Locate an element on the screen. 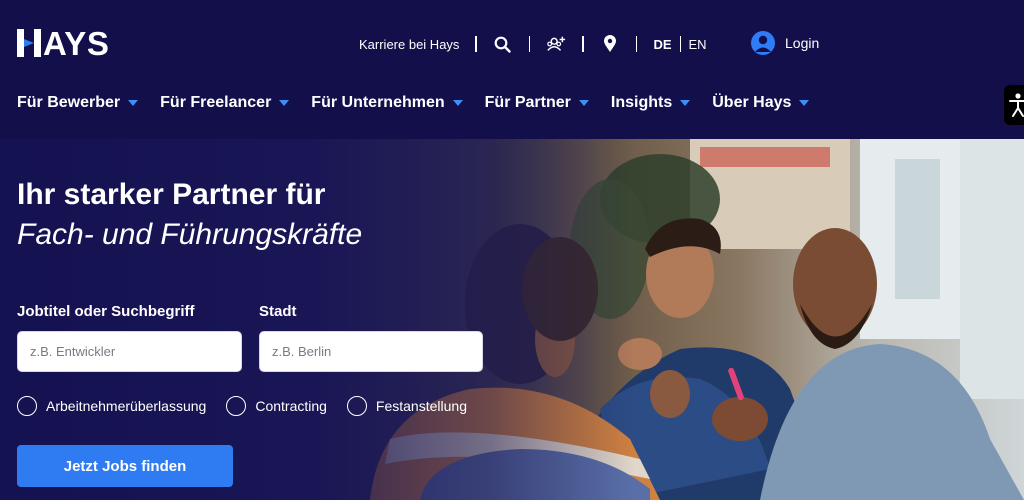  nav-fuer-bewerber: Für Bewerber is located at coordinates (78, 103).